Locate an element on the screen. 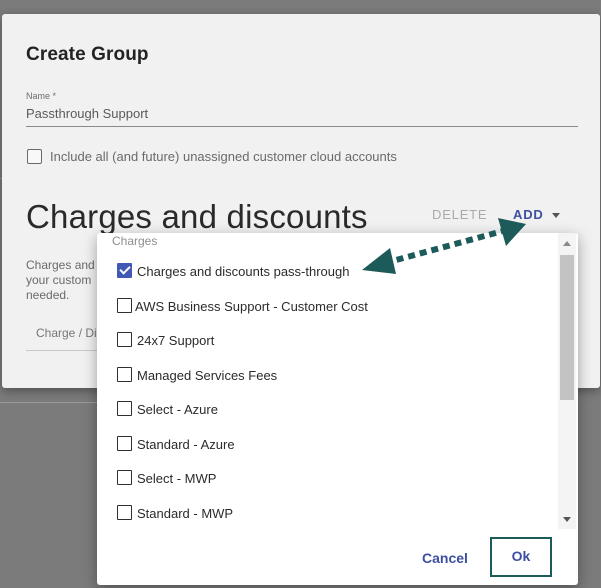 This screenshot has width=601, height=588. option-select-azure: Select - Azure is located at coordinates (337, 411).